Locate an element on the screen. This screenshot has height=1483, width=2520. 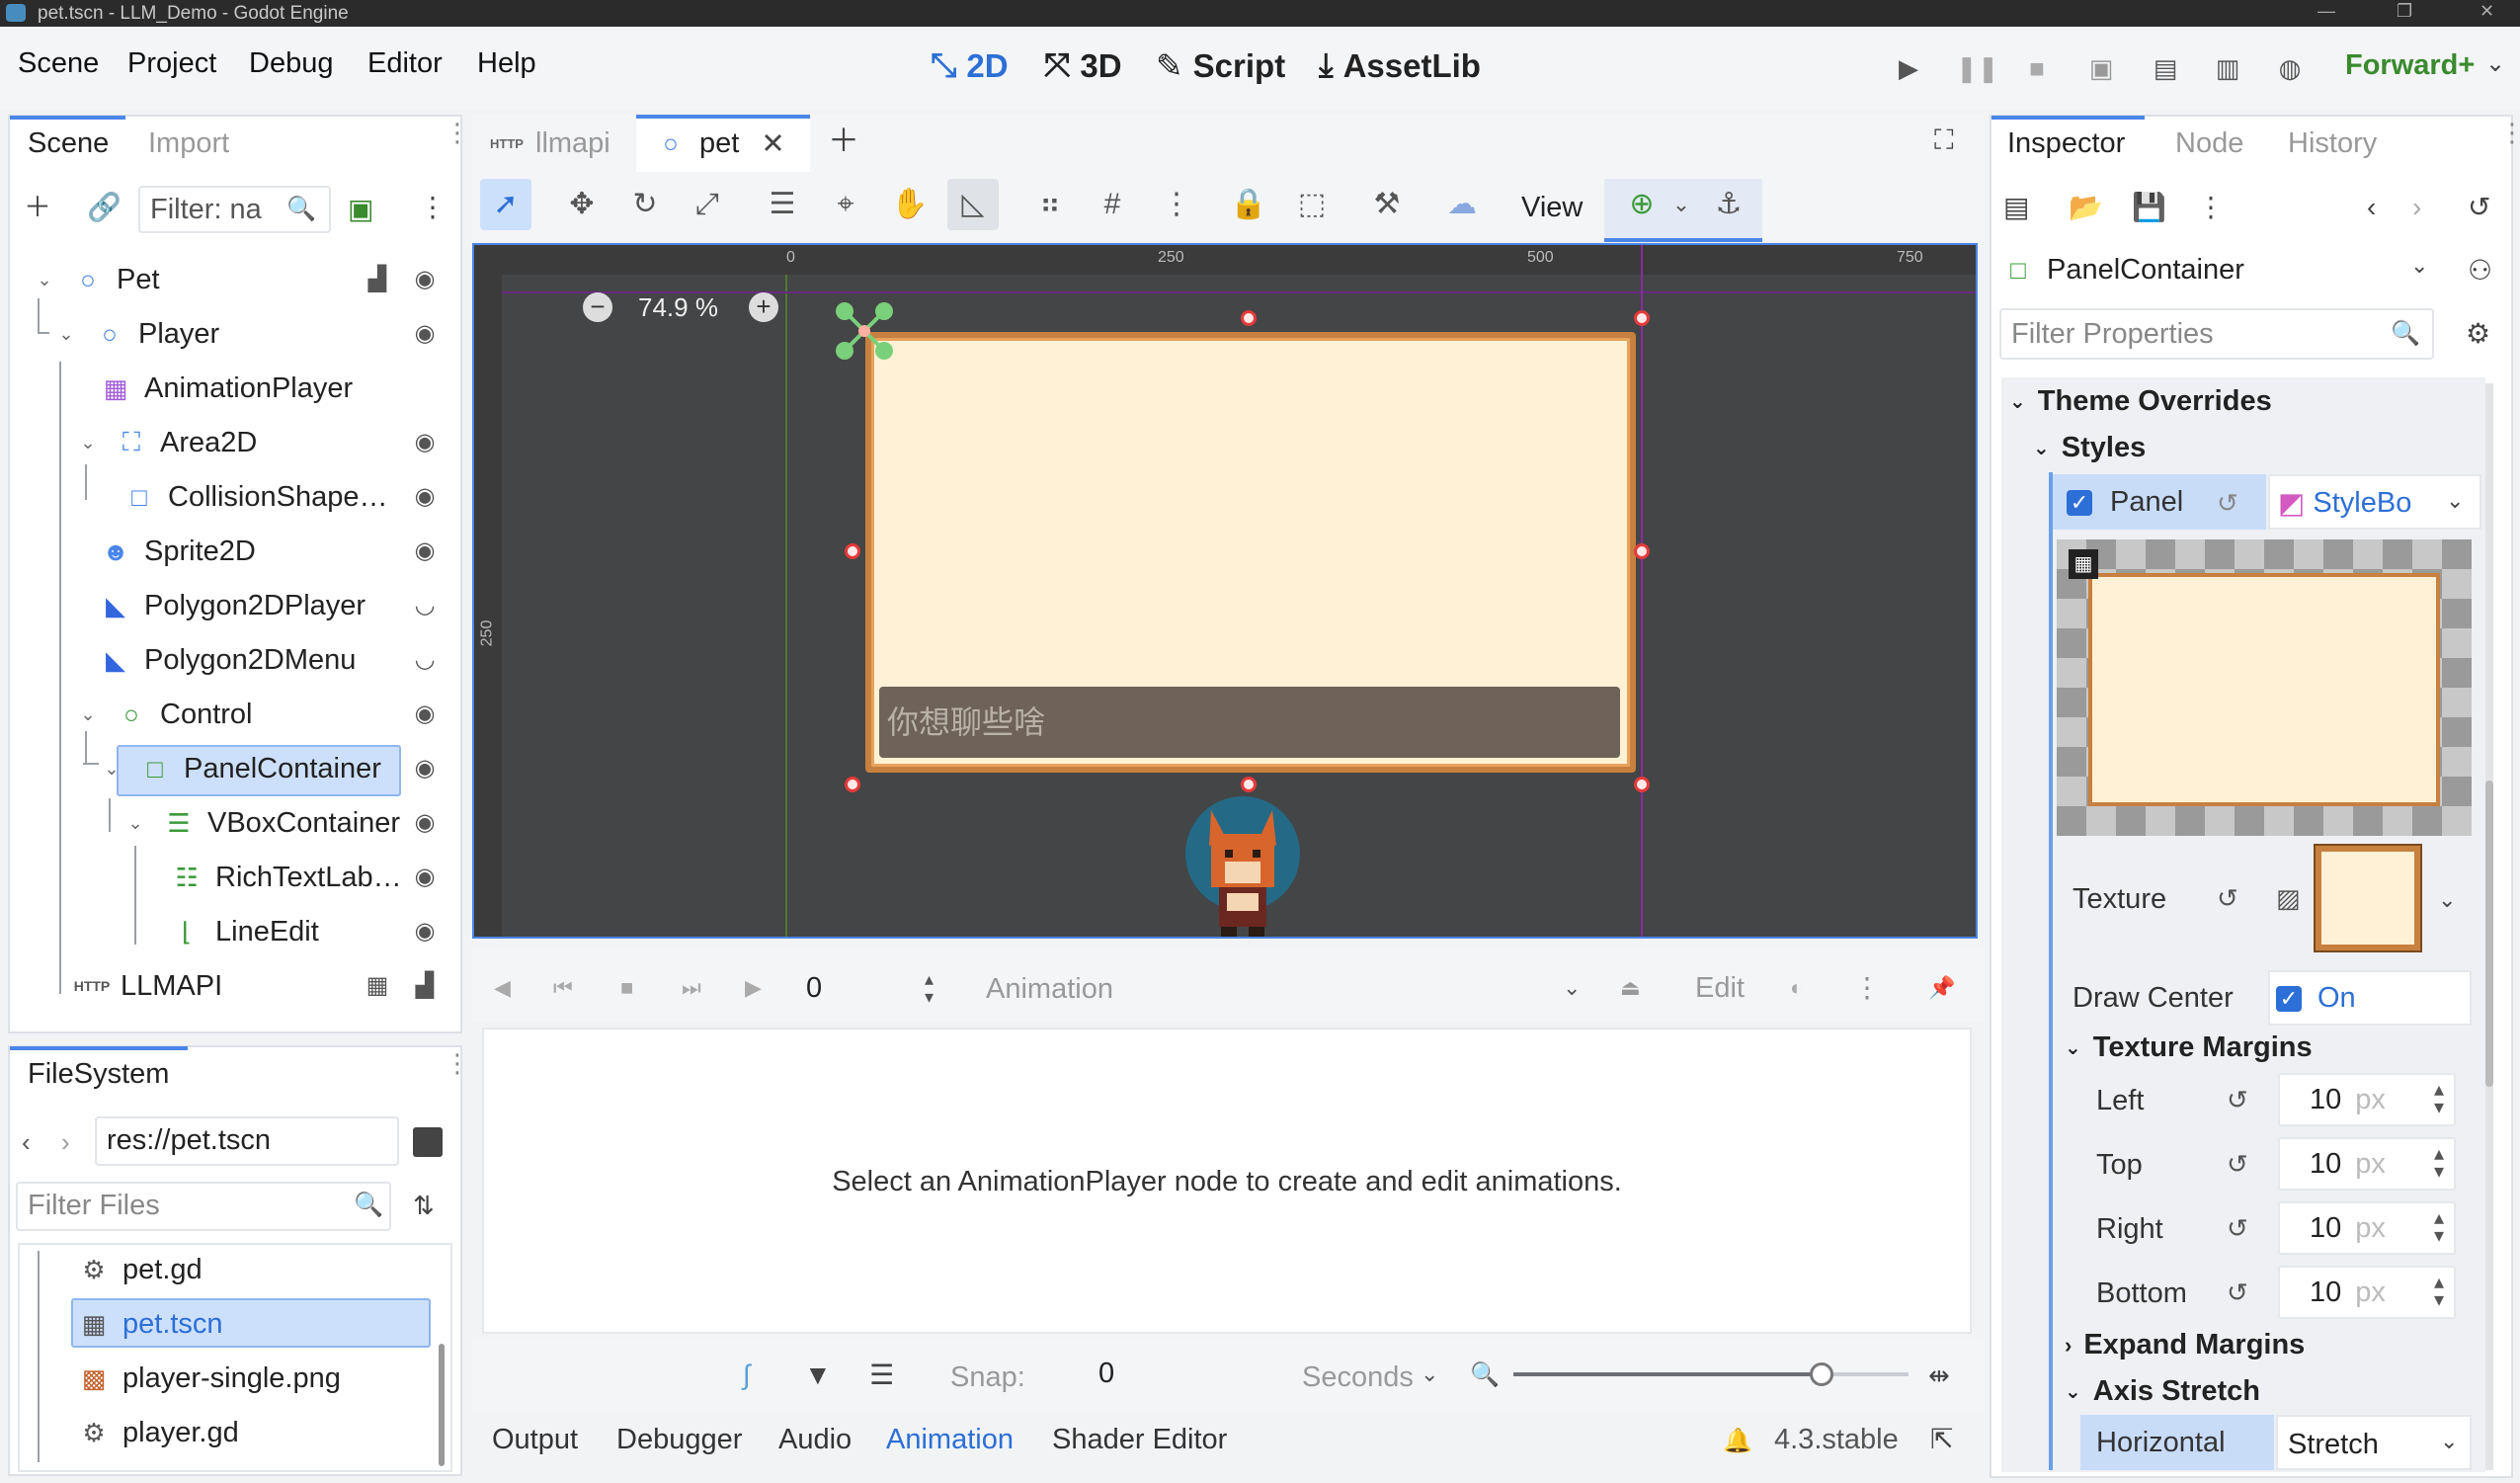
back-arrow-icon: ‹ is located at coordinates (2371, 207).